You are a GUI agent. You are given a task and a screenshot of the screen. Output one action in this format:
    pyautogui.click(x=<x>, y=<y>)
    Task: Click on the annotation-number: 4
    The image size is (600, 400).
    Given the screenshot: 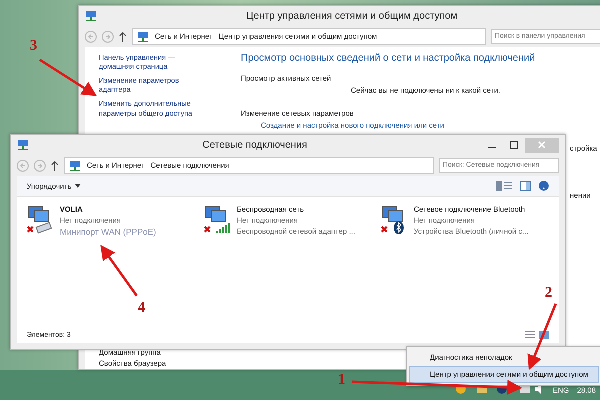 What is the action you would take?
    pyautogui.click(x=142, y=308)
    